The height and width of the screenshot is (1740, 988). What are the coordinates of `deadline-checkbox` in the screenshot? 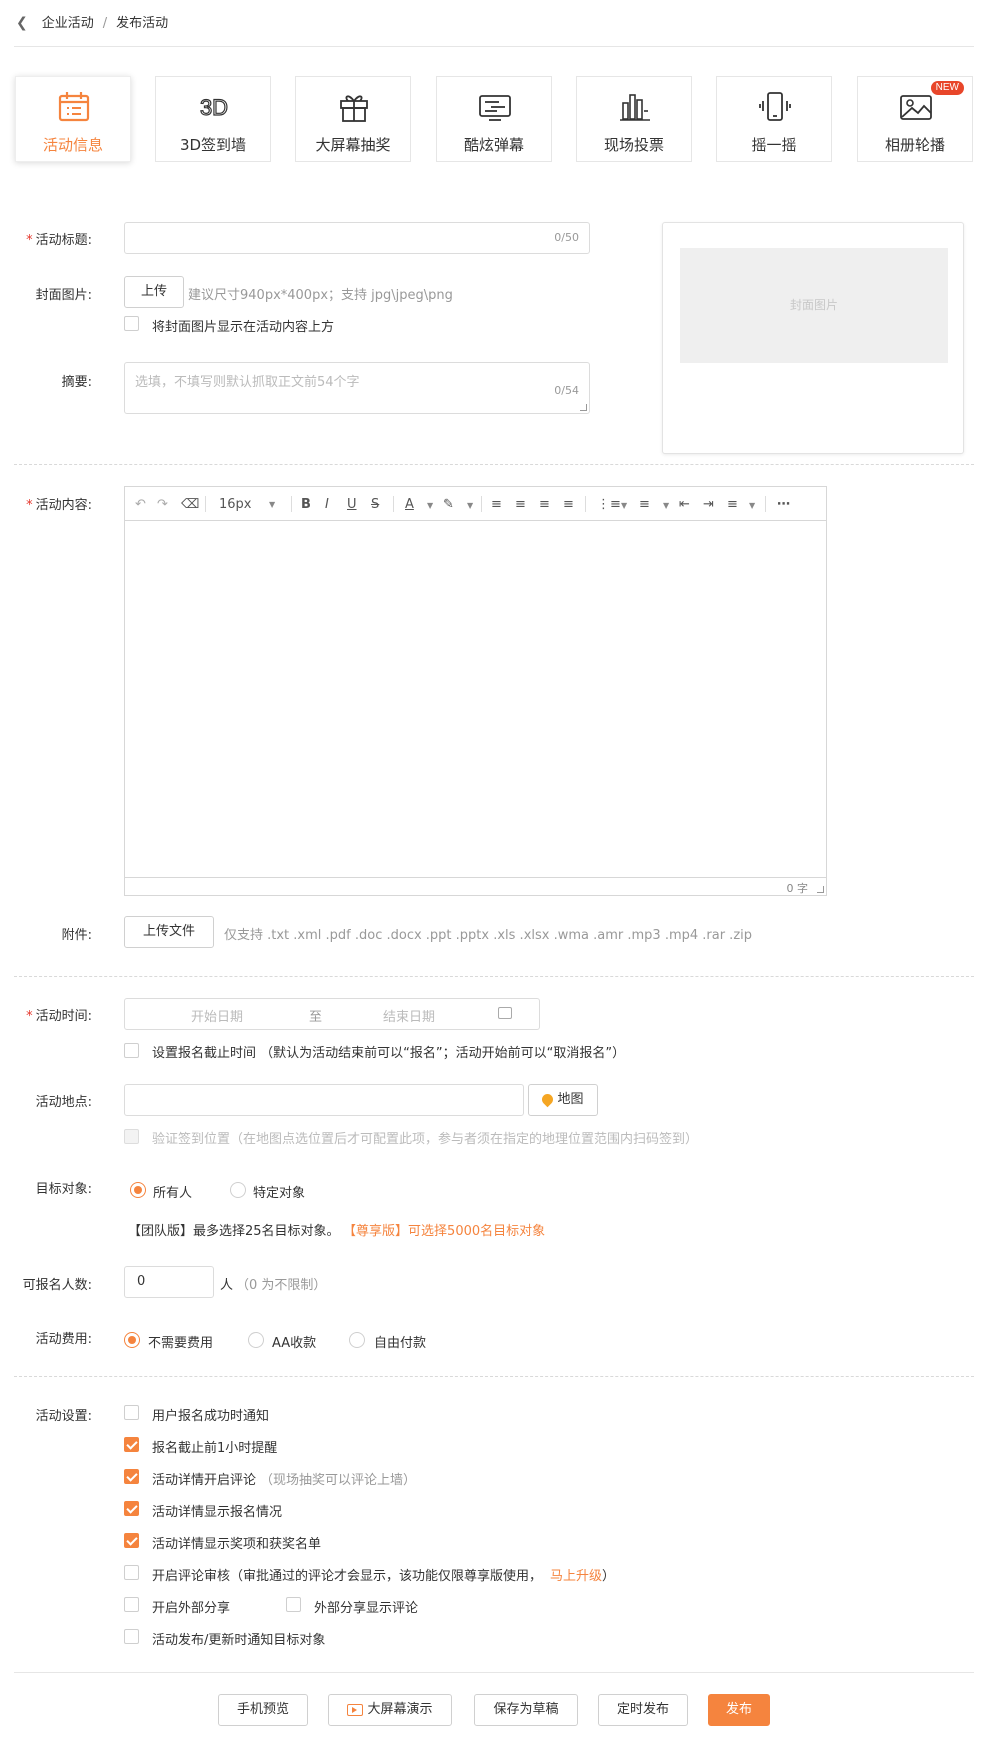 It's located at (131, 1050).